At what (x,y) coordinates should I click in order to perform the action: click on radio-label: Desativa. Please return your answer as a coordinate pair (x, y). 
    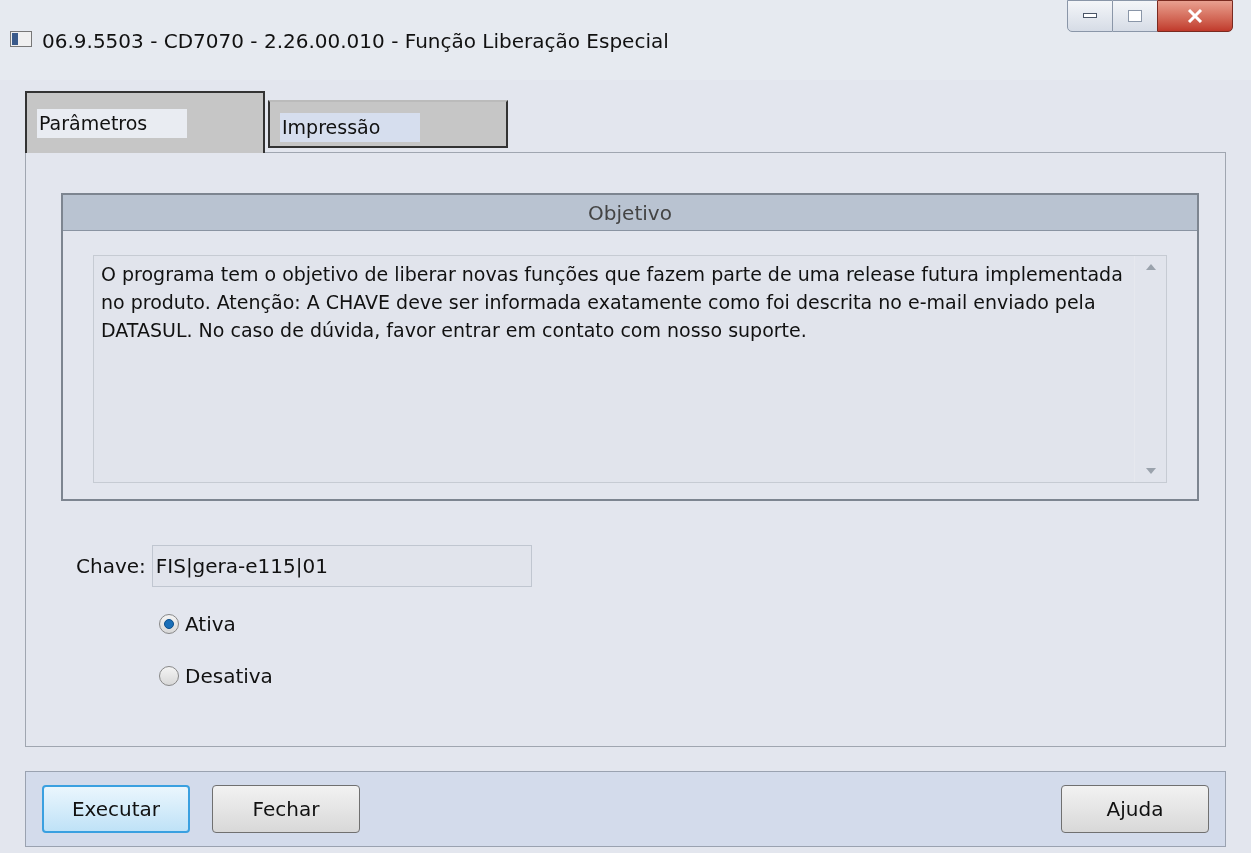
    Looking at the image, I should click on (229, 676).